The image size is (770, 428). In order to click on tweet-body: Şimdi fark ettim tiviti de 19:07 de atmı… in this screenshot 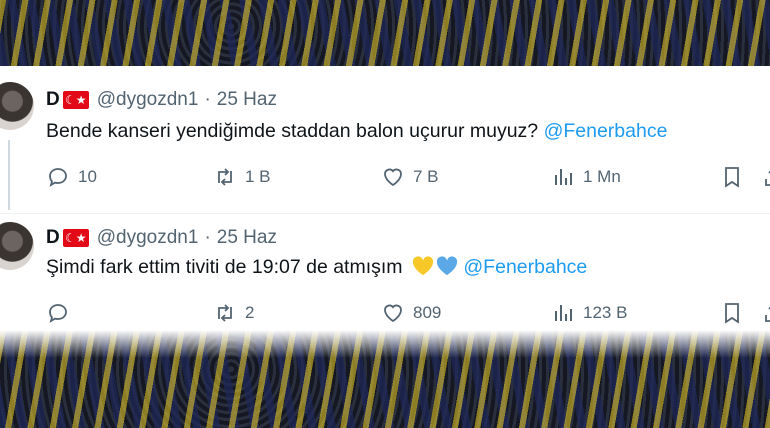, I will do `click(224, 267)`.